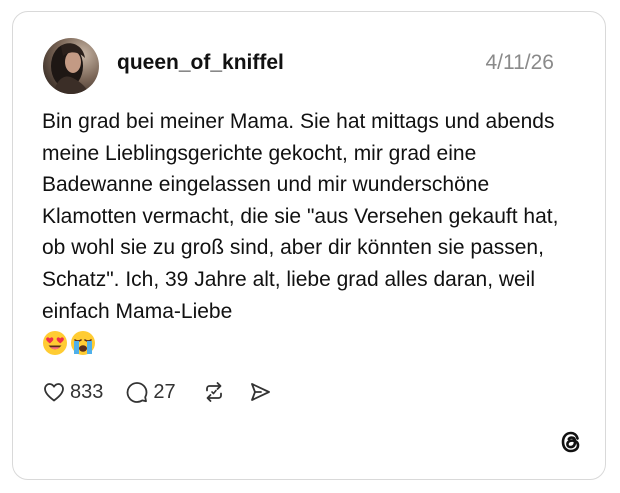 Image resolution: width=620 pixels, height=493 pixels. What do you see at coordinates (164, 392) in the screenshot?
I see `reply-count: 27` at bounding box center [164, 392].